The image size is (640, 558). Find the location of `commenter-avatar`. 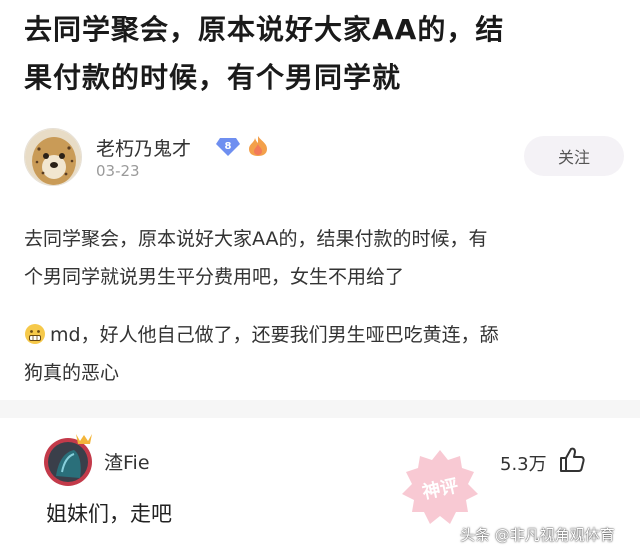

commenter-avatar is located at coordinates (68, 460).